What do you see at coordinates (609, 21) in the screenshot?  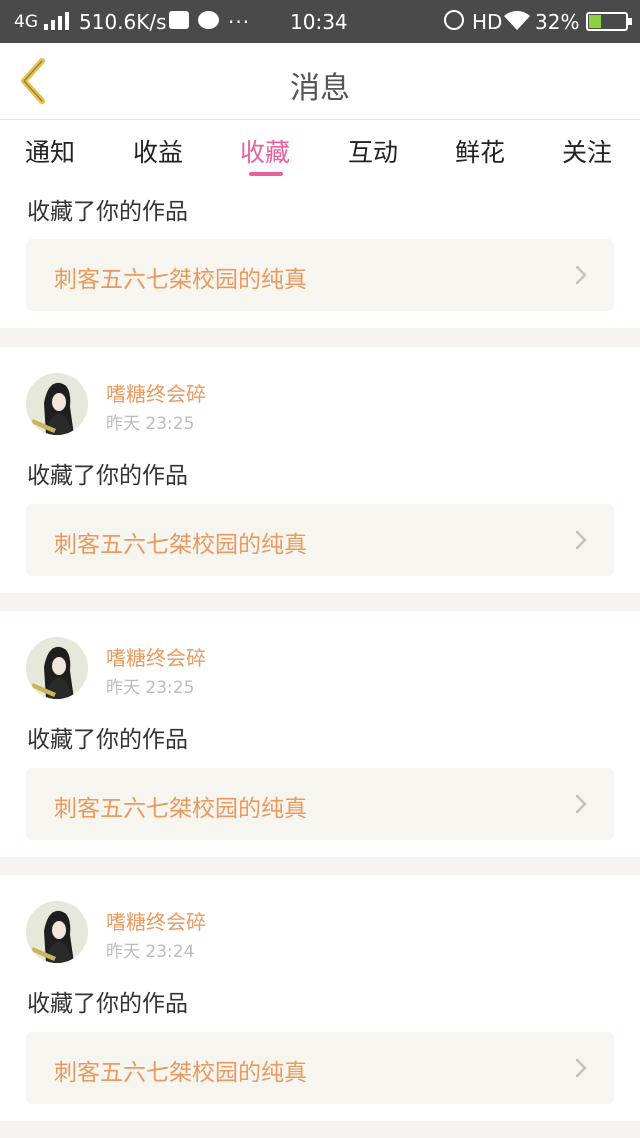 I see `battery-icon` at bounding box center [609, 21].